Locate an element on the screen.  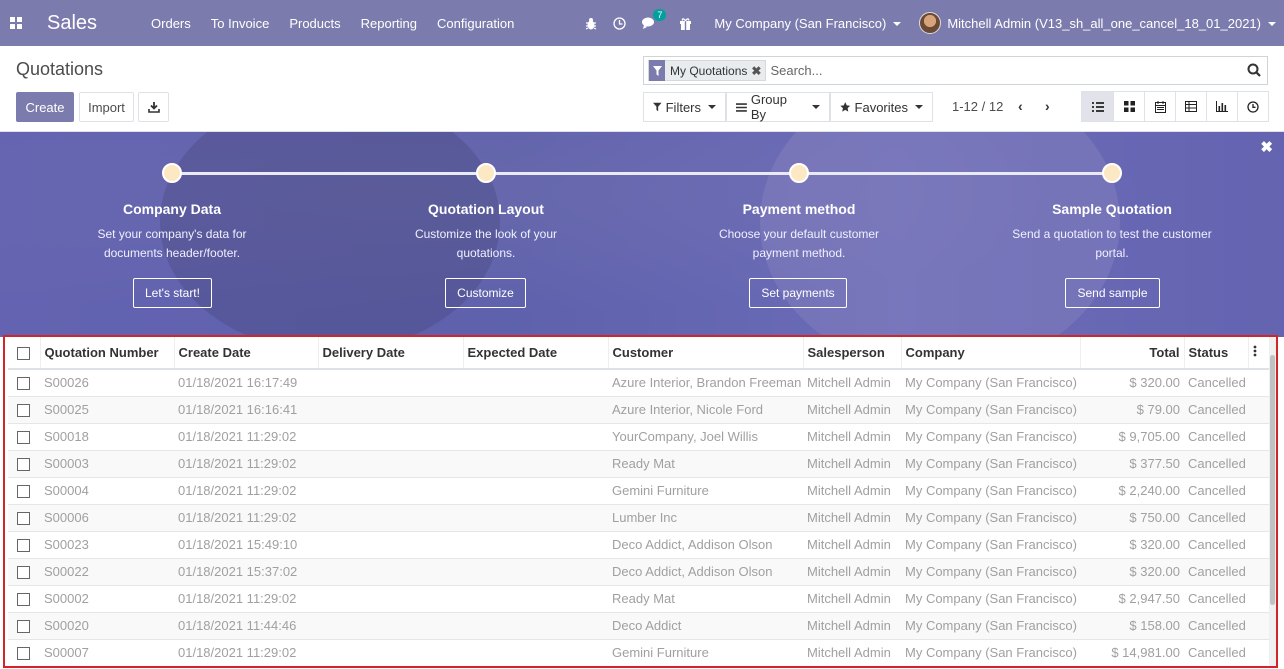
activity-icon is located at coordinates (1253, 106).